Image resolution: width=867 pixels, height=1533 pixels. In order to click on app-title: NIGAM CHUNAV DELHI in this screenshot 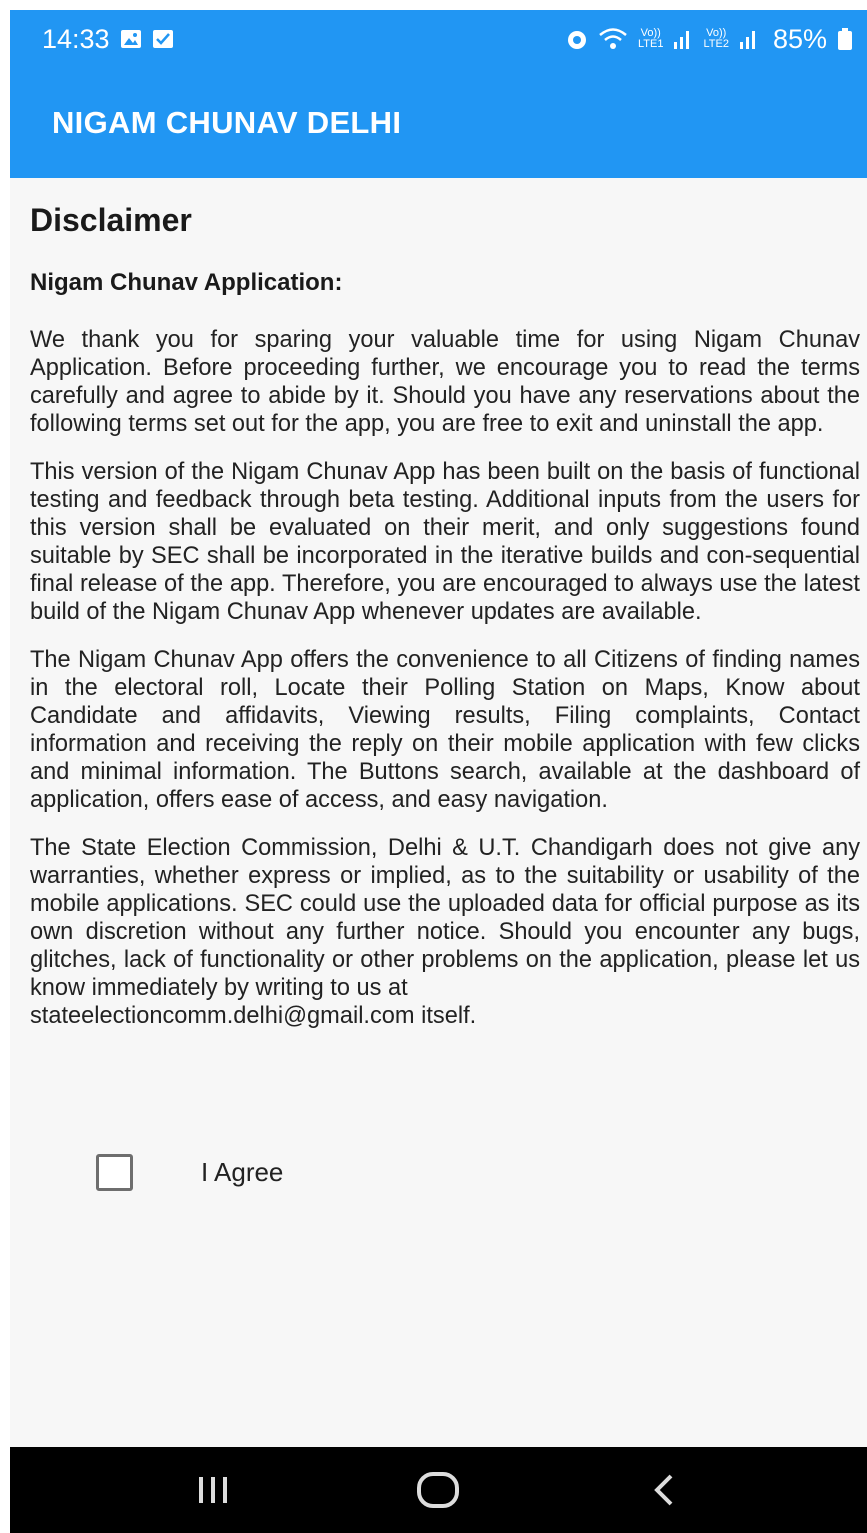, I will do `click(227, 122)`.